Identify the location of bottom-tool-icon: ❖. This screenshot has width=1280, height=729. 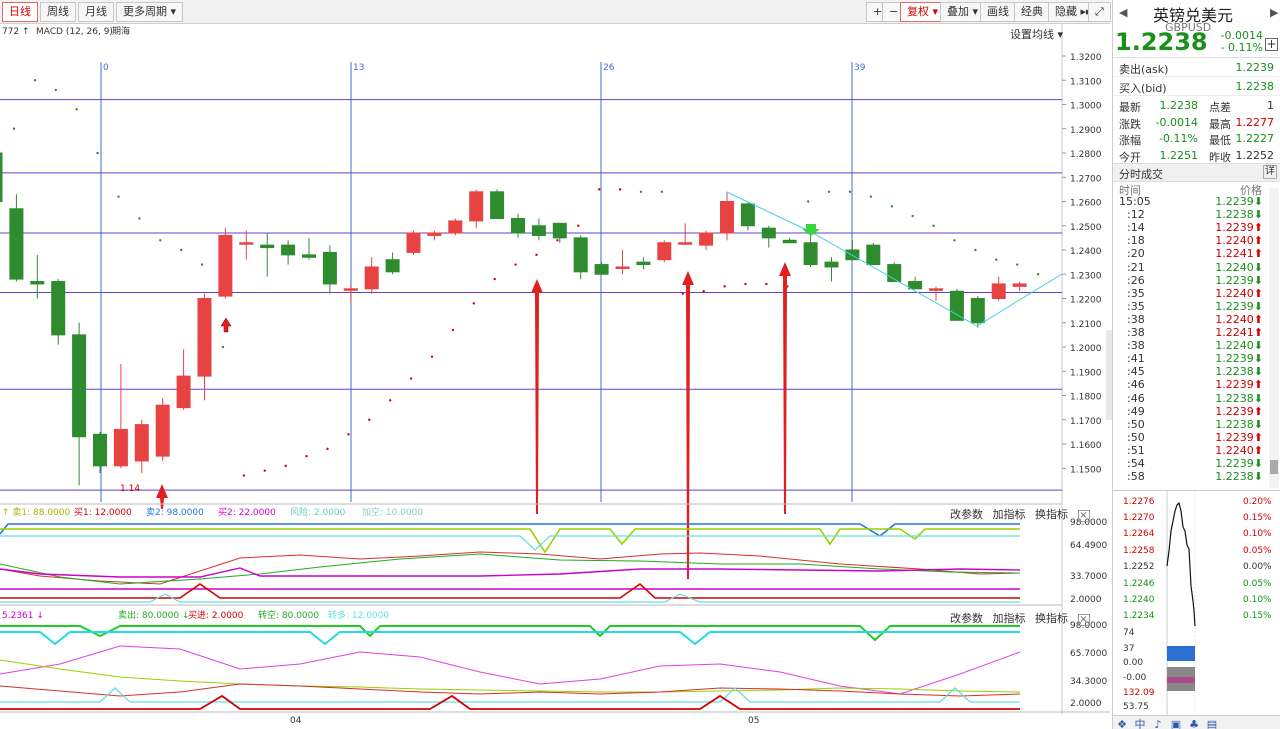
(1122, 723).